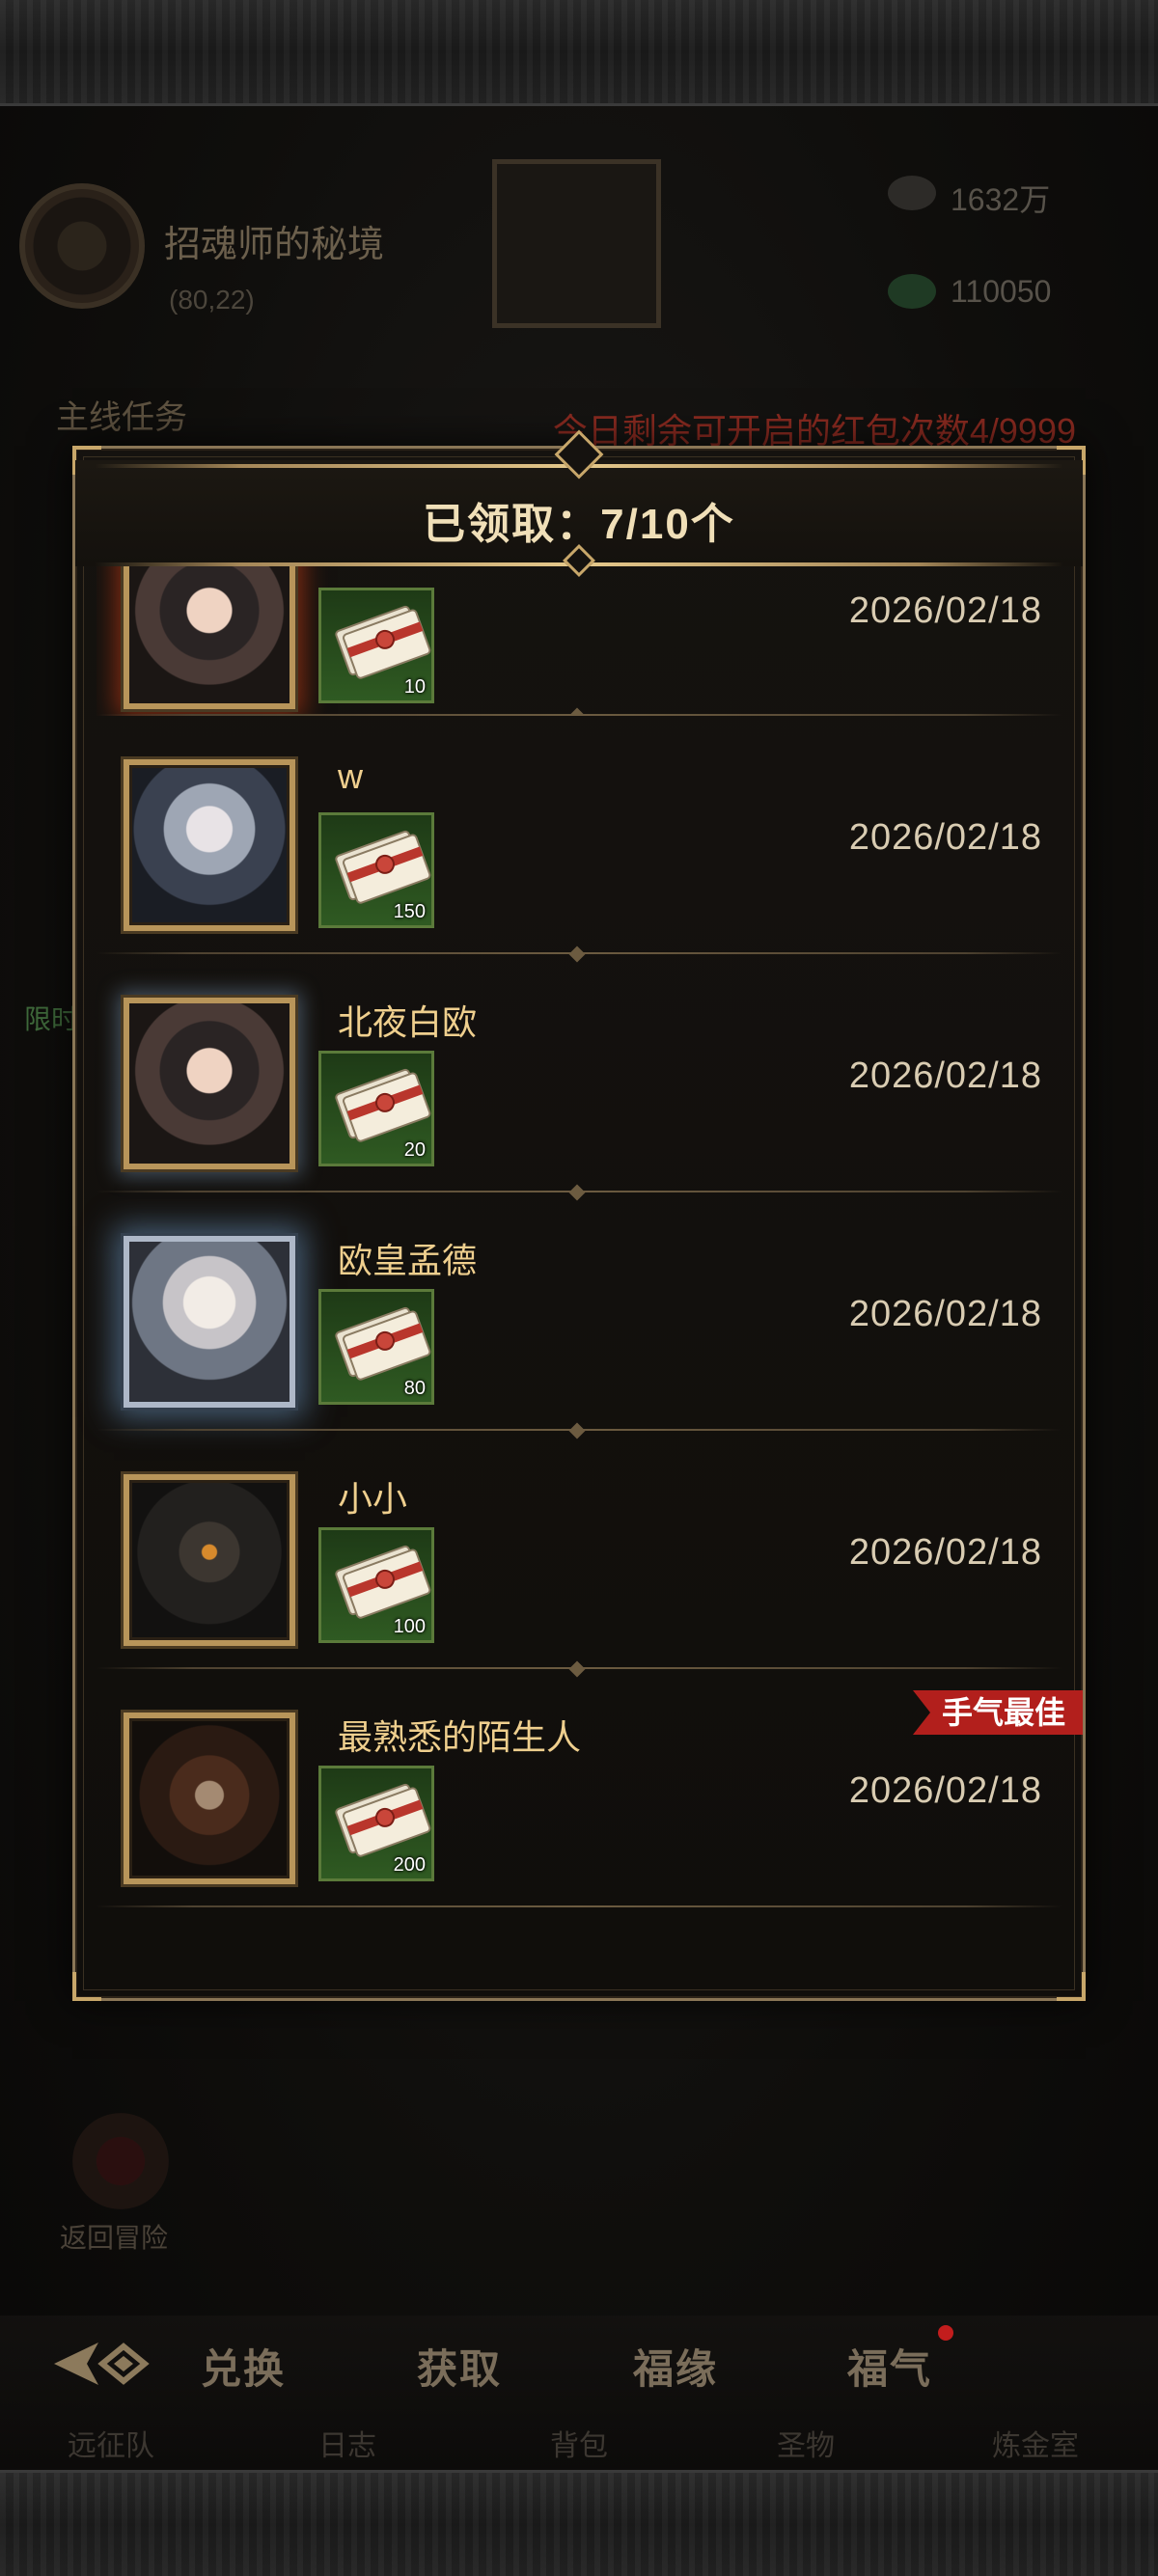  I want to click on nav-sub-bag: 背包, so click(579, 2446).